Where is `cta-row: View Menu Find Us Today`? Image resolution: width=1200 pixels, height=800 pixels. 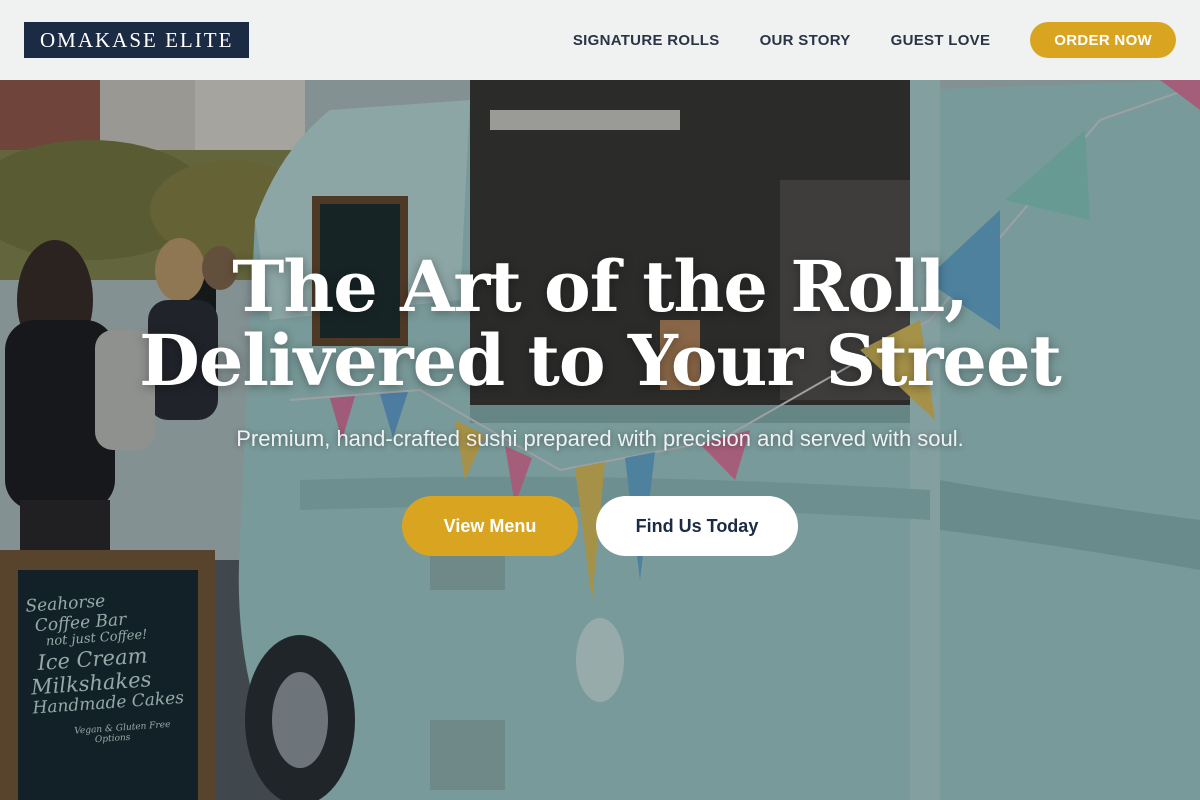 cta-row: View Menu Find Us Today is located at coordinates (600, 526).